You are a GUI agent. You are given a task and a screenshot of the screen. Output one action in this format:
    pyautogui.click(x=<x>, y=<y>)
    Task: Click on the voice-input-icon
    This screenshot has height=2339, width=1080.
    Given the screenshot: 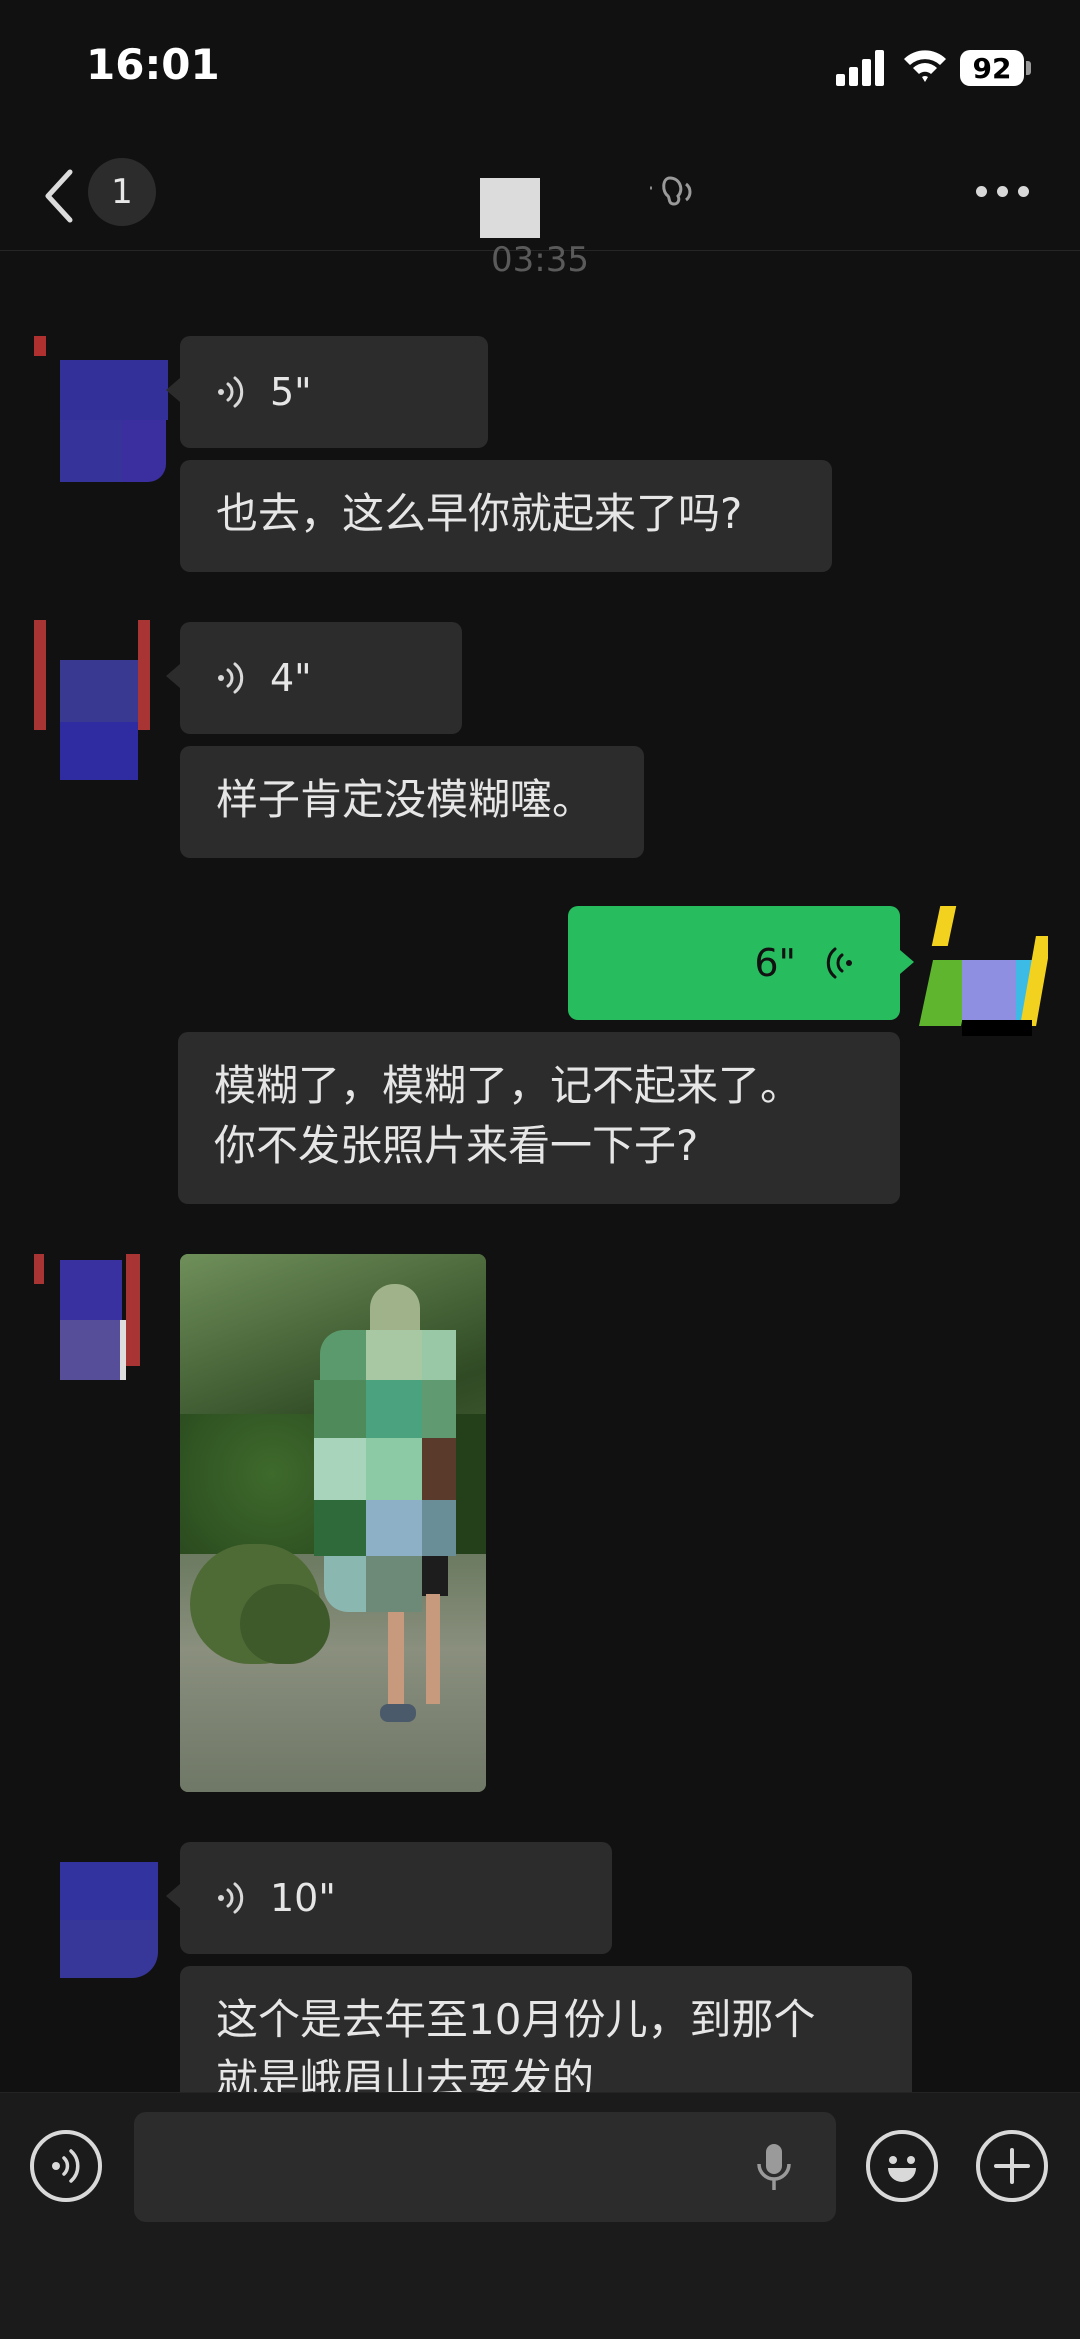 What is the action you would take?
    pyautogui.click(x=66, y=2166)
    